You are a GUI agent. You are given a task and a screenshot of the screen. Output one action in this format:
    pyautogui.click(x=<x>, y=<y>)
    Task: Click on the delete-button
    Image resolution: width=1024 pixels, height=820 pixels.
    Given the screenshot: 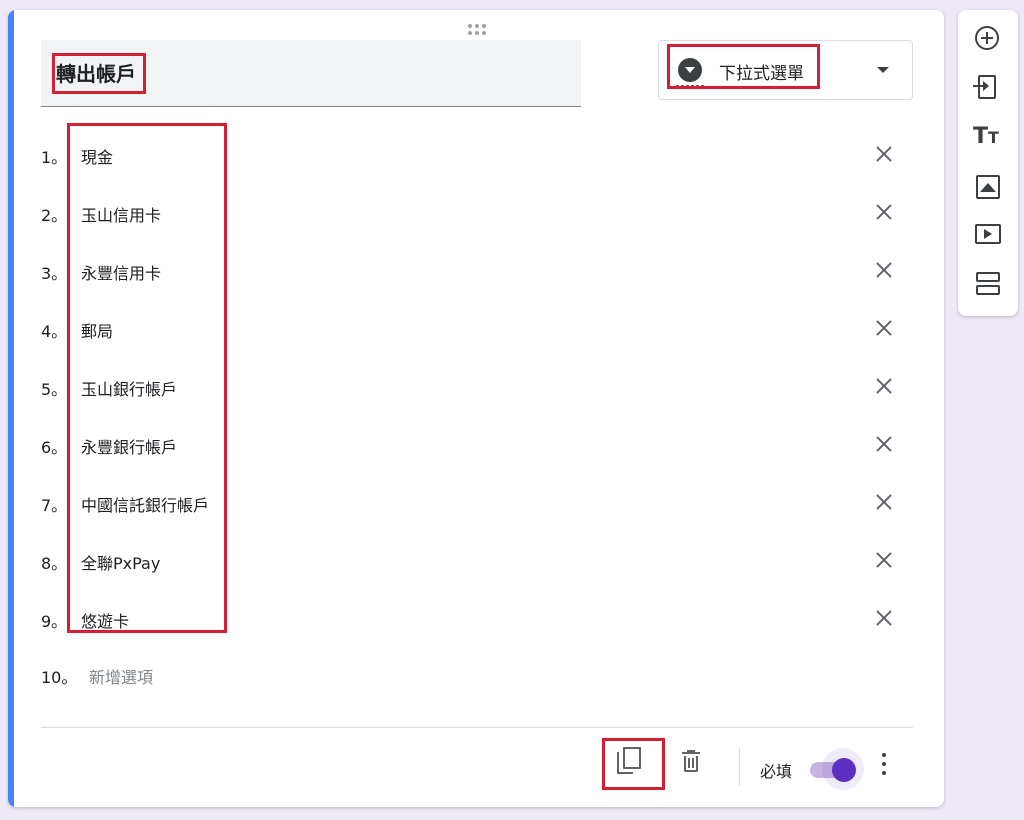 What is the action you would take?
    pyautogui.click(x=692, y=763)
    